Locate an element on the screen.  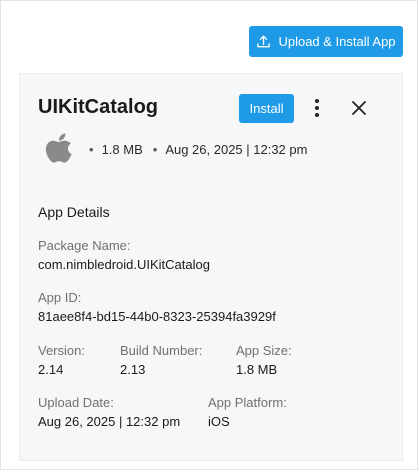
app-size-value: 1.8 MB is located at coordinates (257, 369).